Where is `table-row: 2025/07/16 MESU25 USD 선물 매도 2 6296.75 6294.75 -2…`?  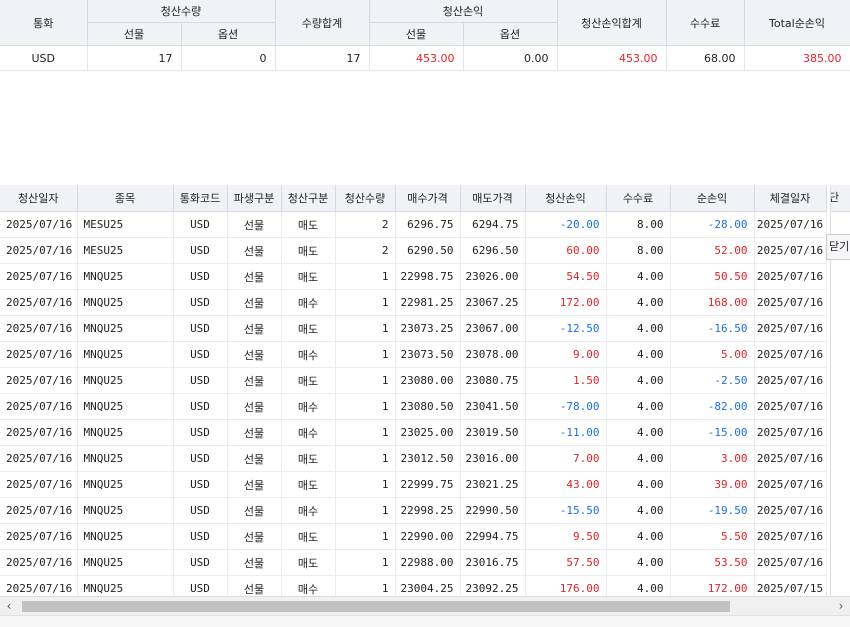
table-row: 2025/07/16 MESU25 USD 선물 매도 2 6296.75 6294.75 -2… is located at coordinates (413, 224).